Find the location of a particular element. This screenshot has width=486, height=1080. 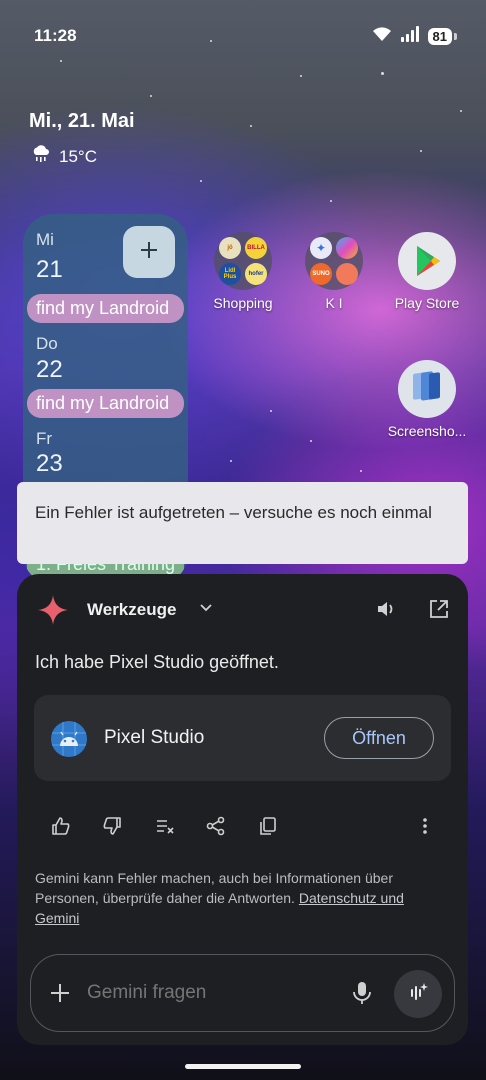

rain-cloud-icon is located at coordinates (41, 156).